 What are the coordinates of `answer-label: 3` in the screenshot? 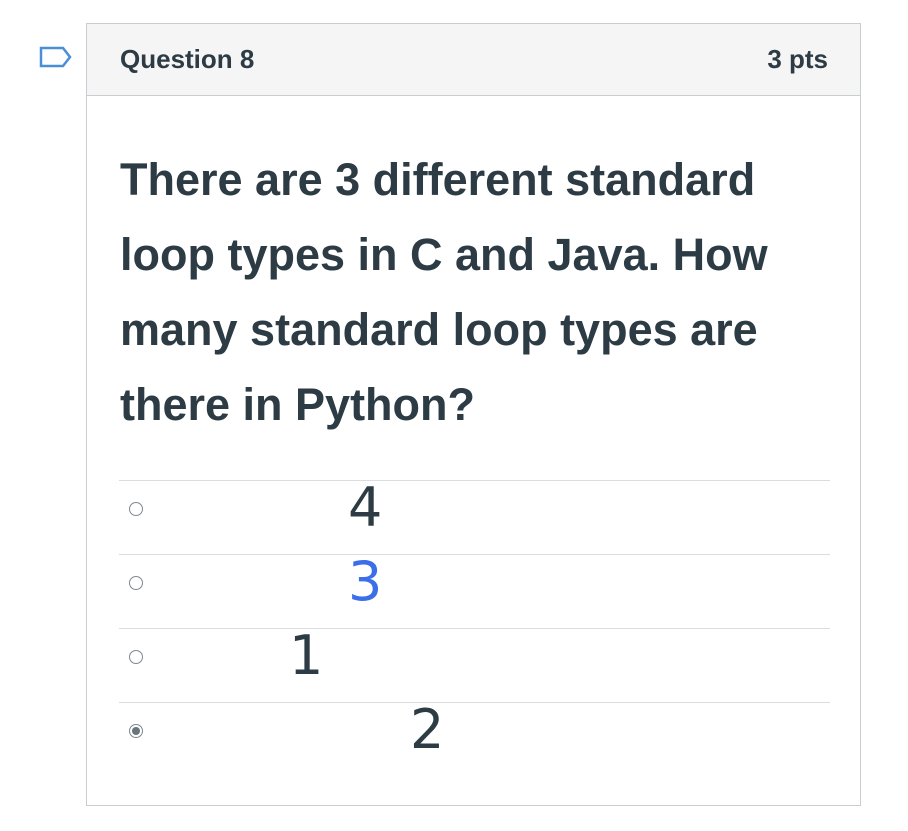 It's located at (365, 582).